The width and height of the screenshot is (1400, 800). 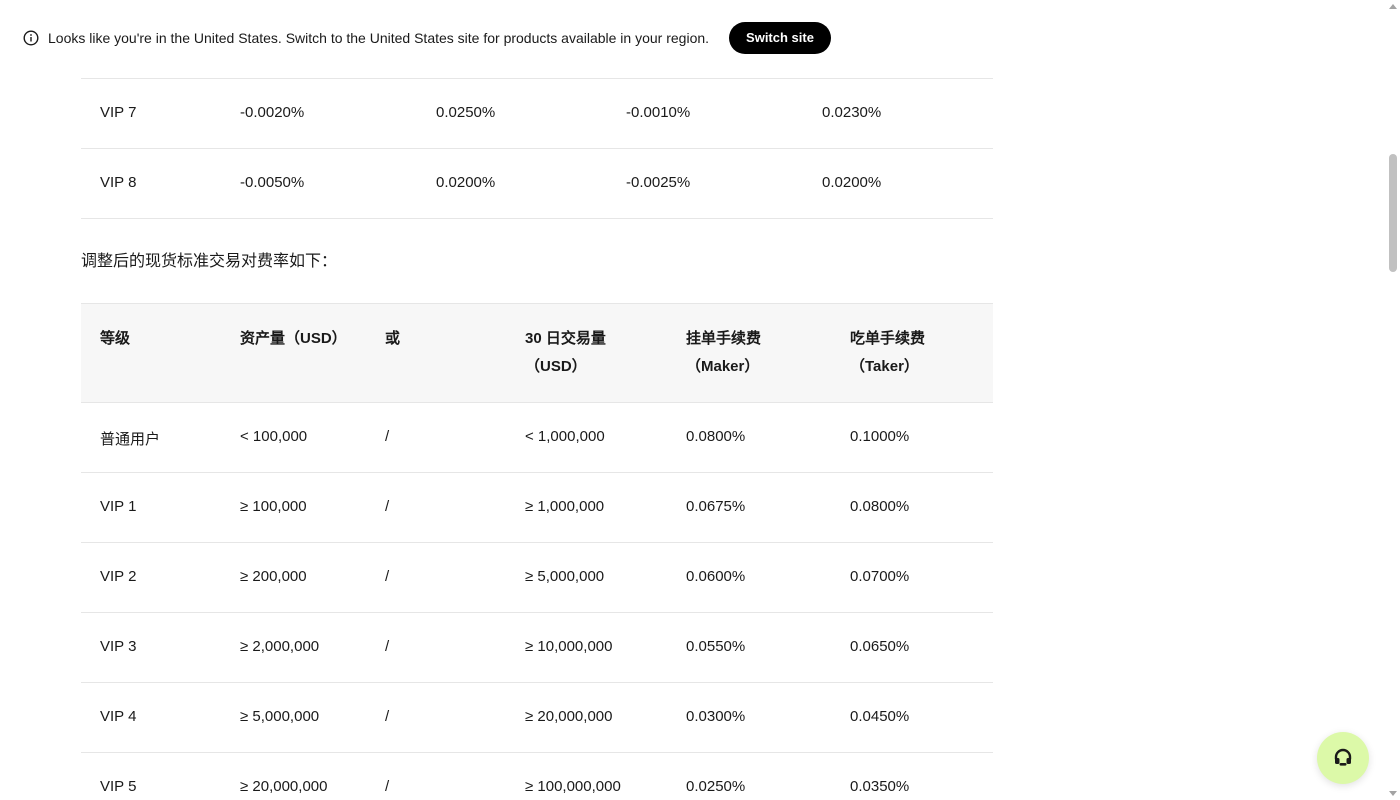 I want to click on scrollbar-thumb, so click(x=1393, y=213).